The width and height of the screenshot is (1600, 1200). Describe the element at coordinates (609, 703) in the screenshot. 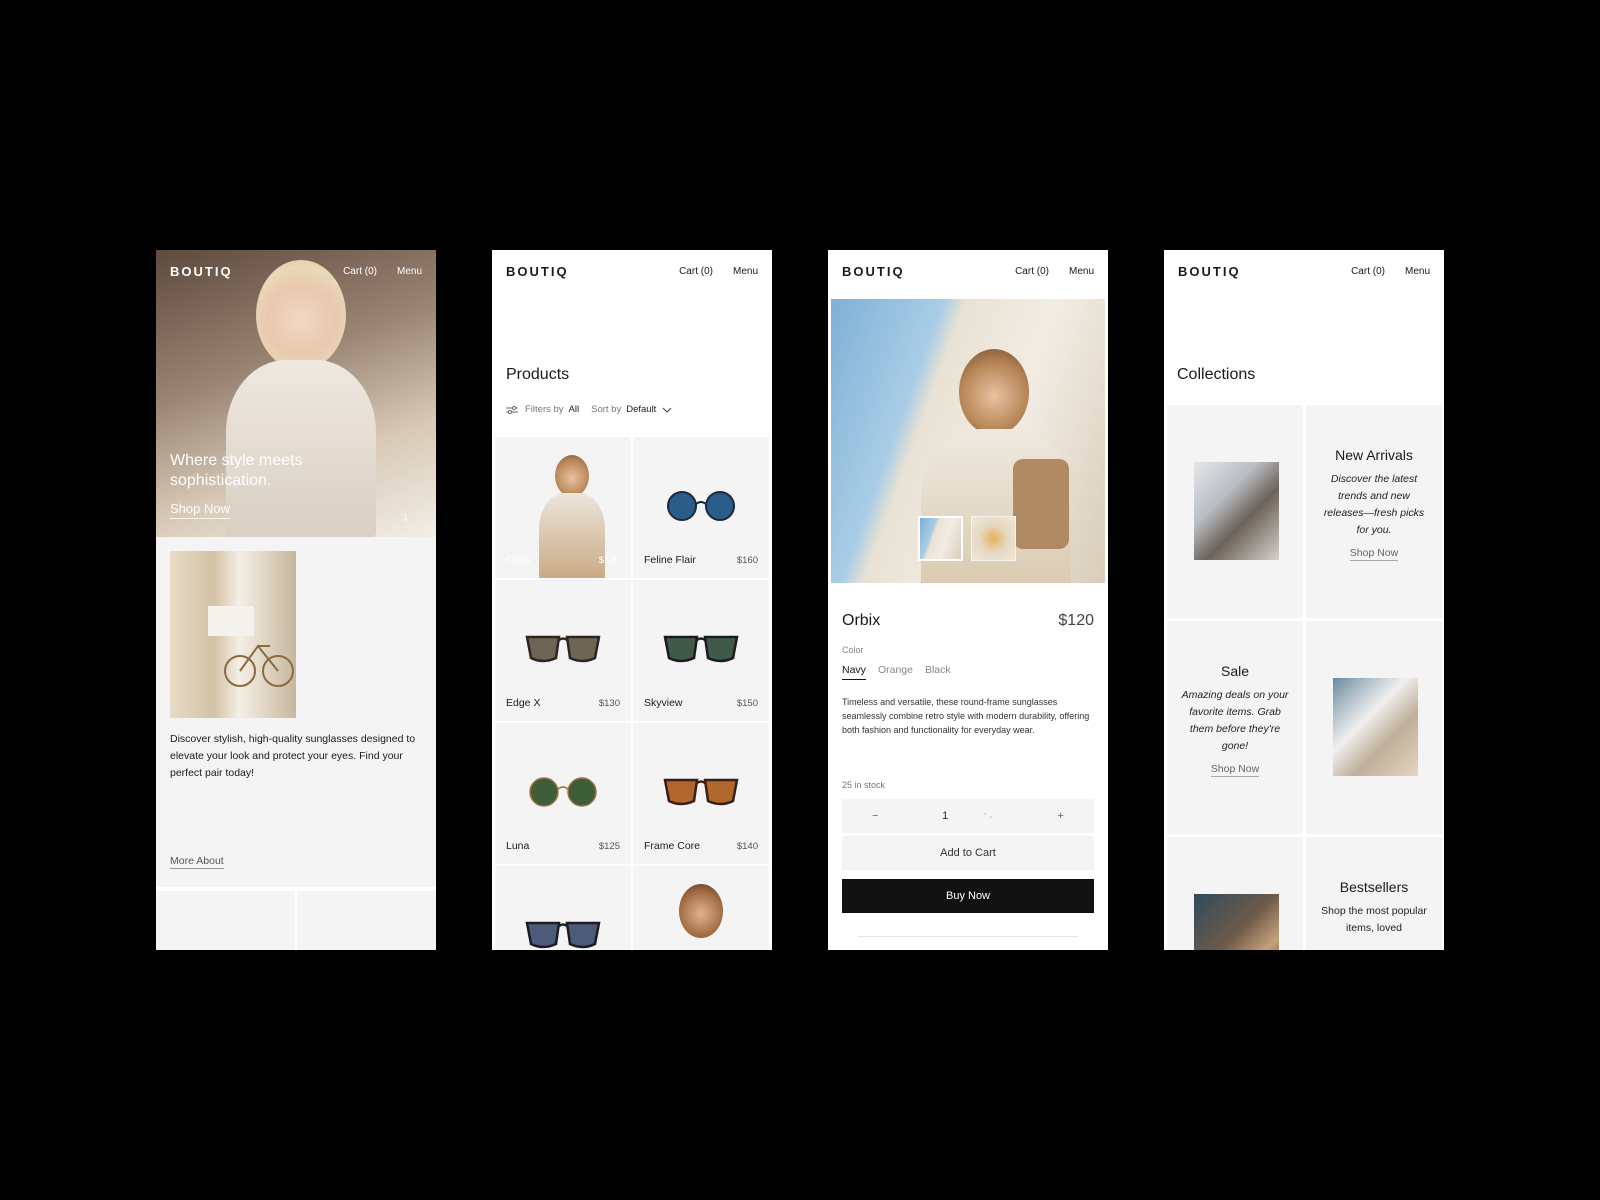

I see `product-price: $130` at that location.